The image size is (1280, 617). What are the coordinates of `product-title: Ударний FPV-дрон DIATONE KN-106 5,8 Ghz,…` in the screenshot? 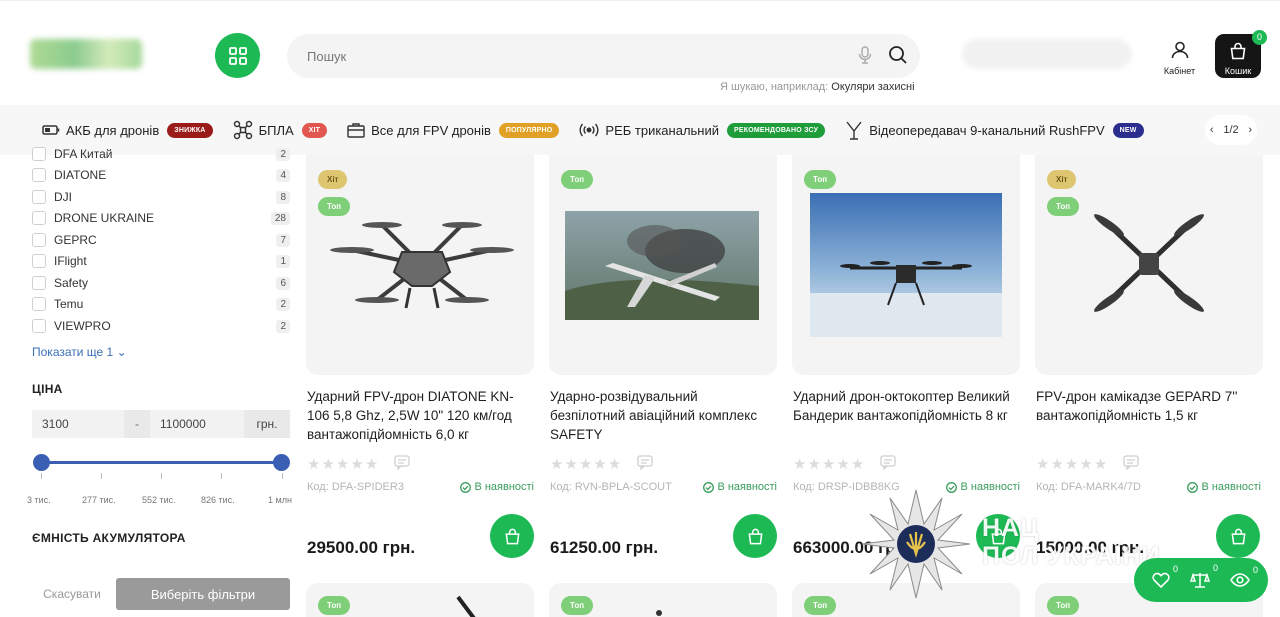 It's located at (418, 415).